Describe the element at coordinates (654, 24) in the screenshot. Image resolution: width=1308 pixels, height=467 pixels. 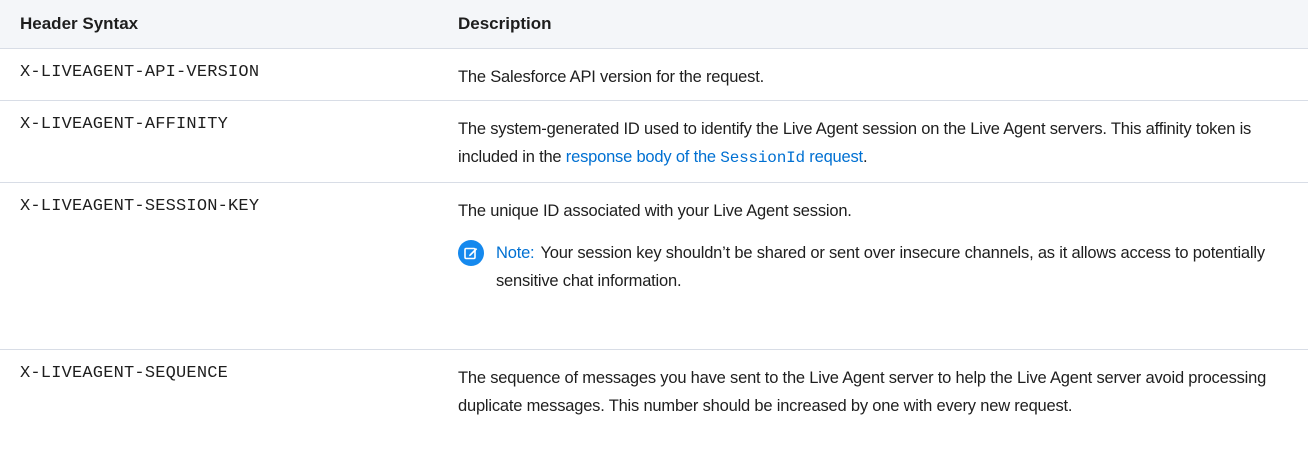
I see `table-header-row: Header Syntax Description` at that location.